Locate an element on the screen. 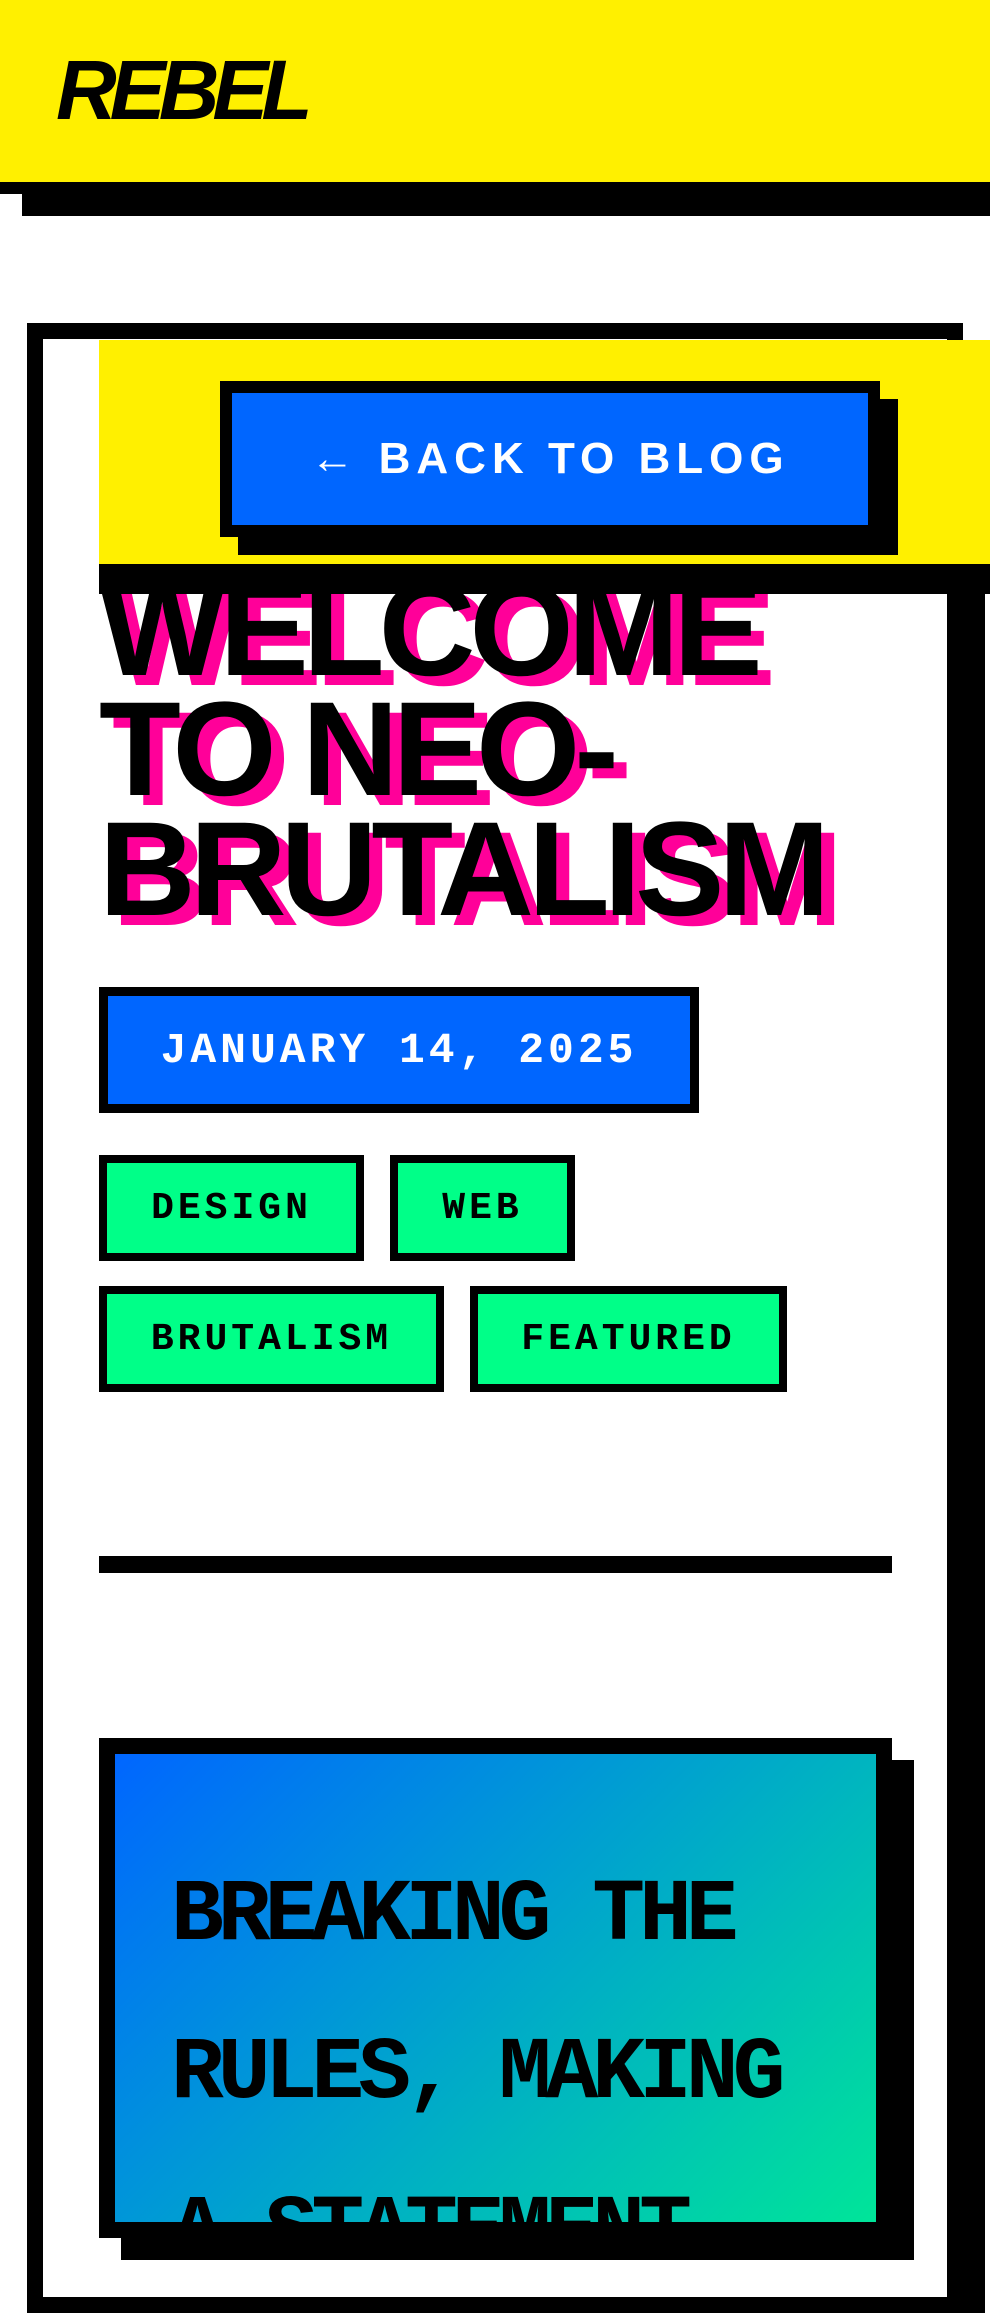  site-logo: REBEL is located at coordinates (184, 90).